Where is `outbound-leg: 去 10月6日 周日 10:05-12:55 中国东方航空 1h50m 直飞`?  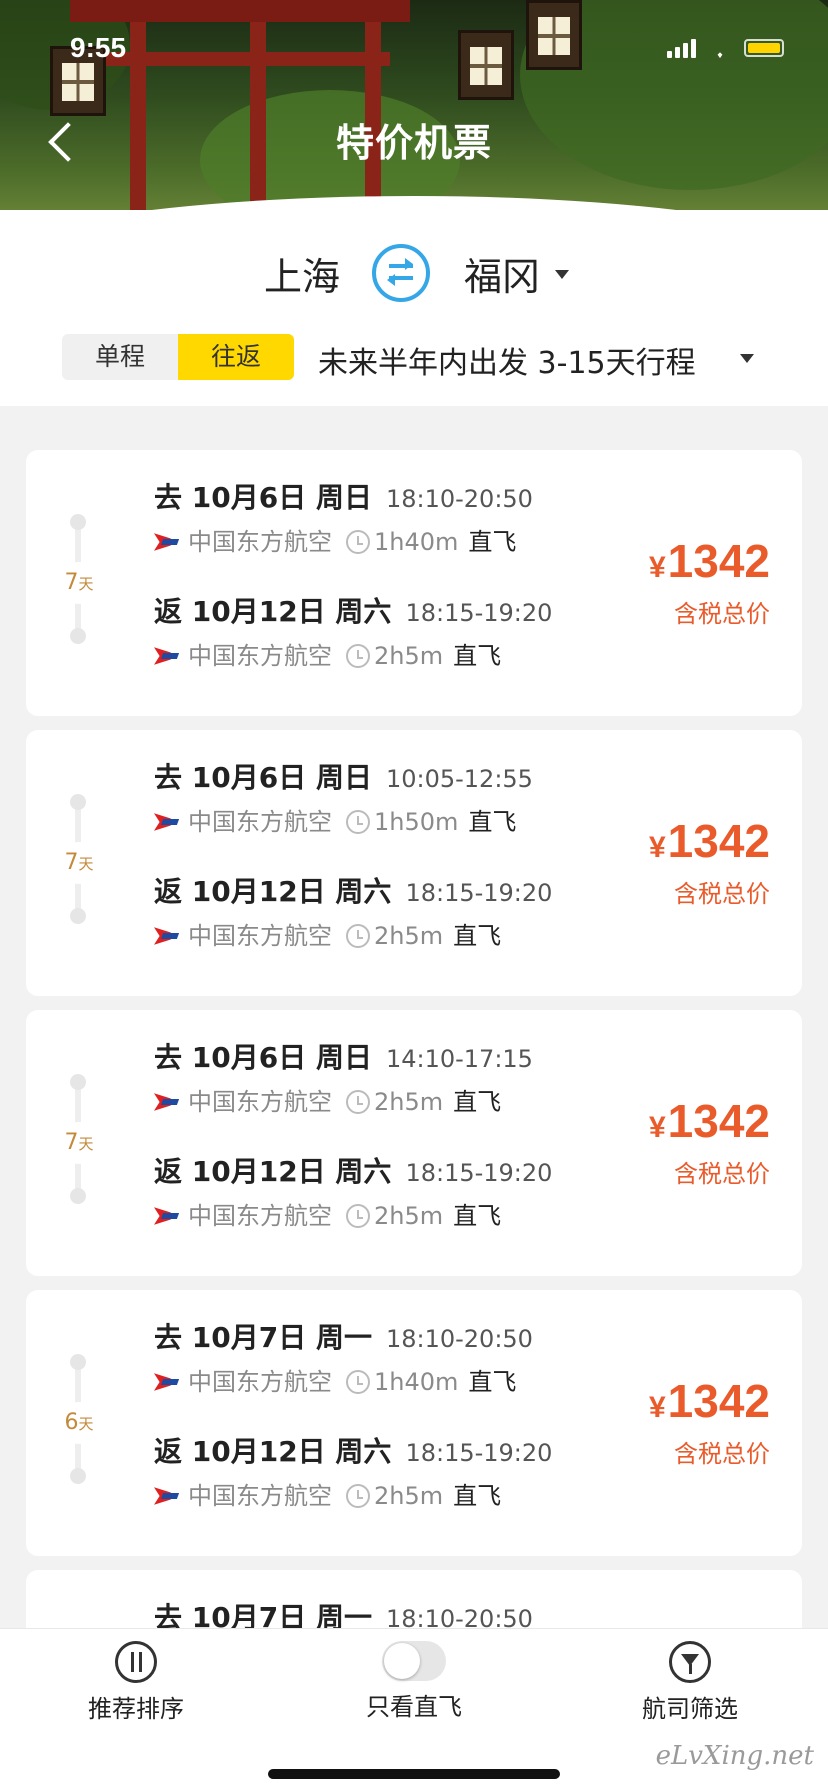 outbound-leg: 去 10月6日 周日 10:05-12:55 中国东方航空 1h50m 直飞 is located at coordinates (414, 799).